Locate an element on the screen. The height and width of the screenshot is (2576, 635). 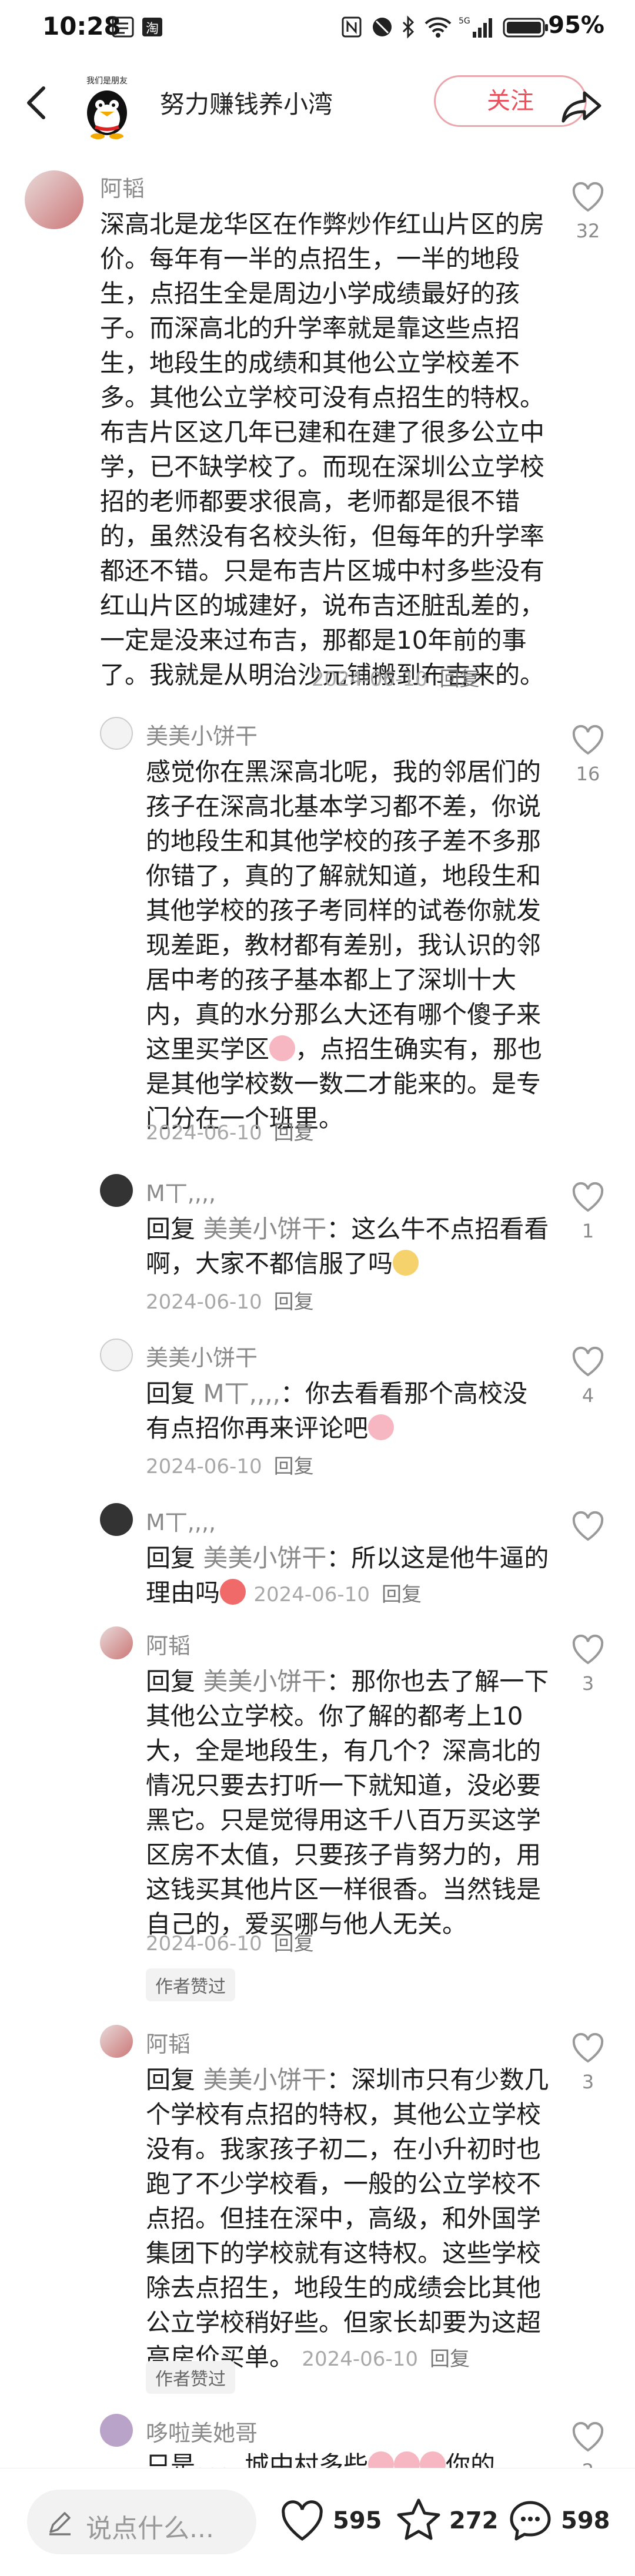
bottom-action-bar: 说点什么... 595 272 598 is located at coordinates (317, 2522).